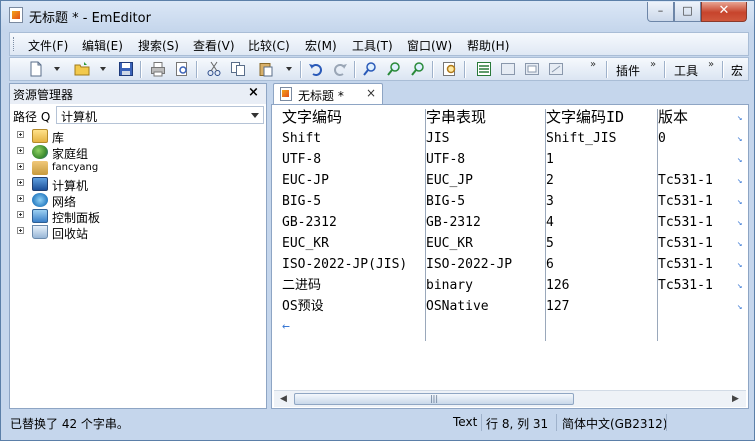 Image resolution: width=755 pixels, height=441 pixels. What do you see at coordinates (371, 93) in the screenshot?
I see `tab-close-button: ×` at bounding box center [371, 93].